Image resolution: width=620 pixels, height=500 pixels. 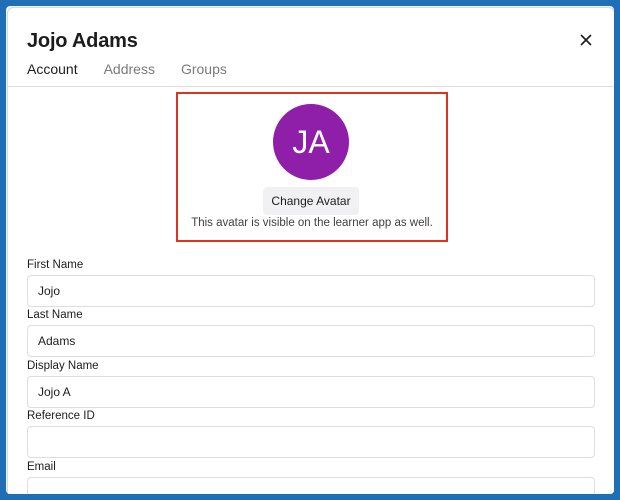 I want to click on close-button, so click(x=586, y=40).